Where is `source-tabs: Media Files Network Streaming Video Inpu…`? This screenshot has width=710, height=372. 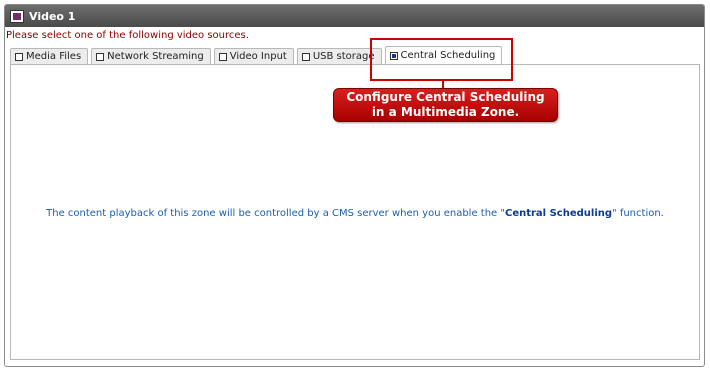
source-tabs: Media Files Network Streaming Video Inpu… is located at coordinates (256, 55).